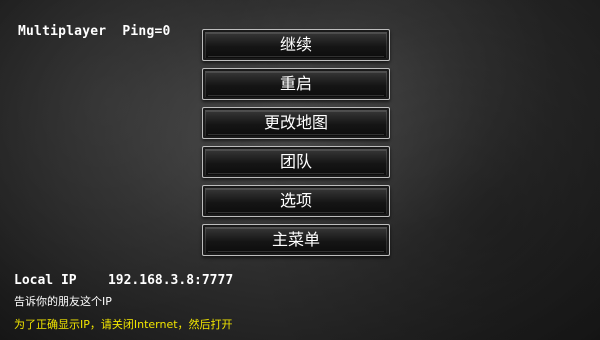 The width and height of the screenshot is (600, 340). I want to click on continue-button: 继续, so click(296, 45).